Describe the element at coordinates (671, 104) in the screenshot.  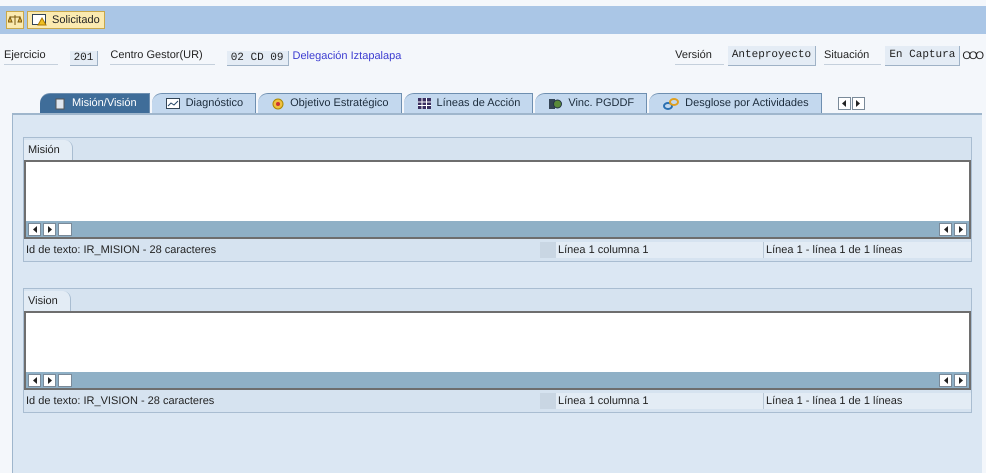
I see `link-icon` at that location.